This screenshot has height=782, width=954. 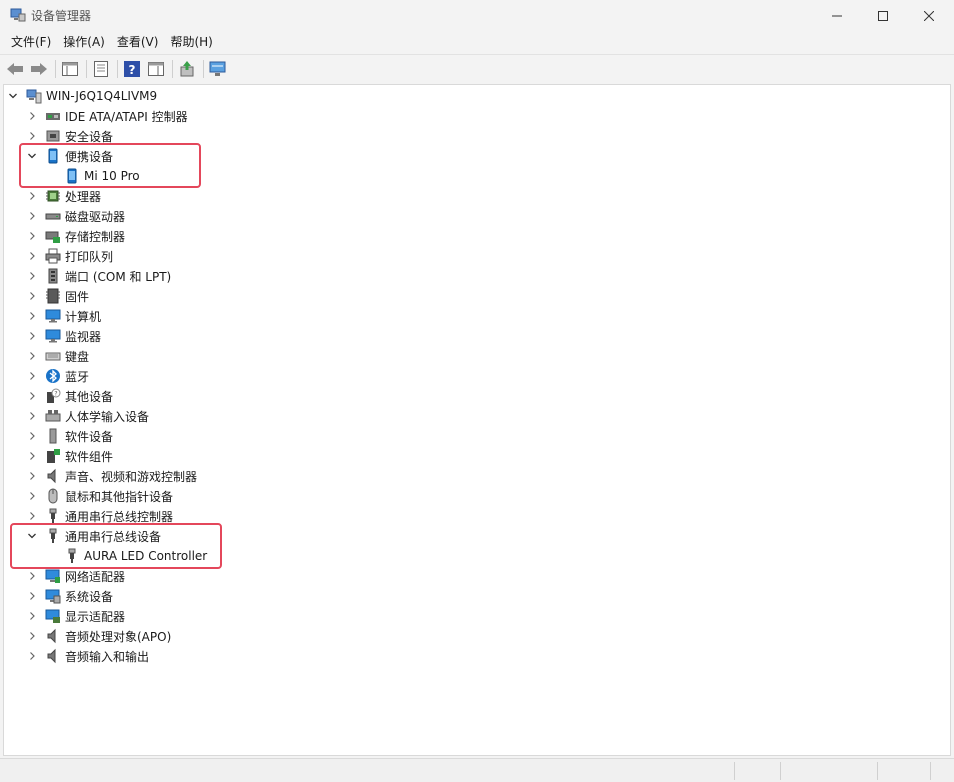 I want to click on properties-button, so click(x=101, y=69).